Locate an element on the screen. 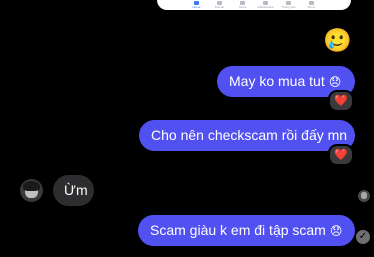 This screenshot has width=374, height=257. shared-tab-label: News is located at coordinates (242, 7).